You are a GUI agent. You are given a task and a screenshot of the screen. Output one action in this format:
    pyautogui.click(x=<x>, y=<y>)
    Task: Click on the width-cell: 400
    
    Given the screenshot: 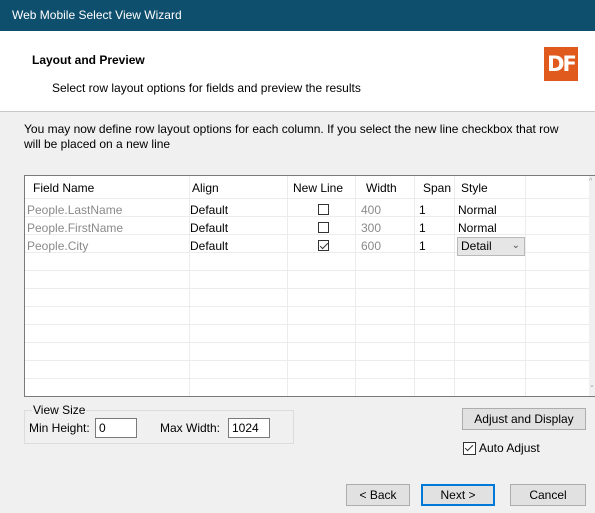 What is the action you would take?
    pyautogui.click(x=371, y=210)
    